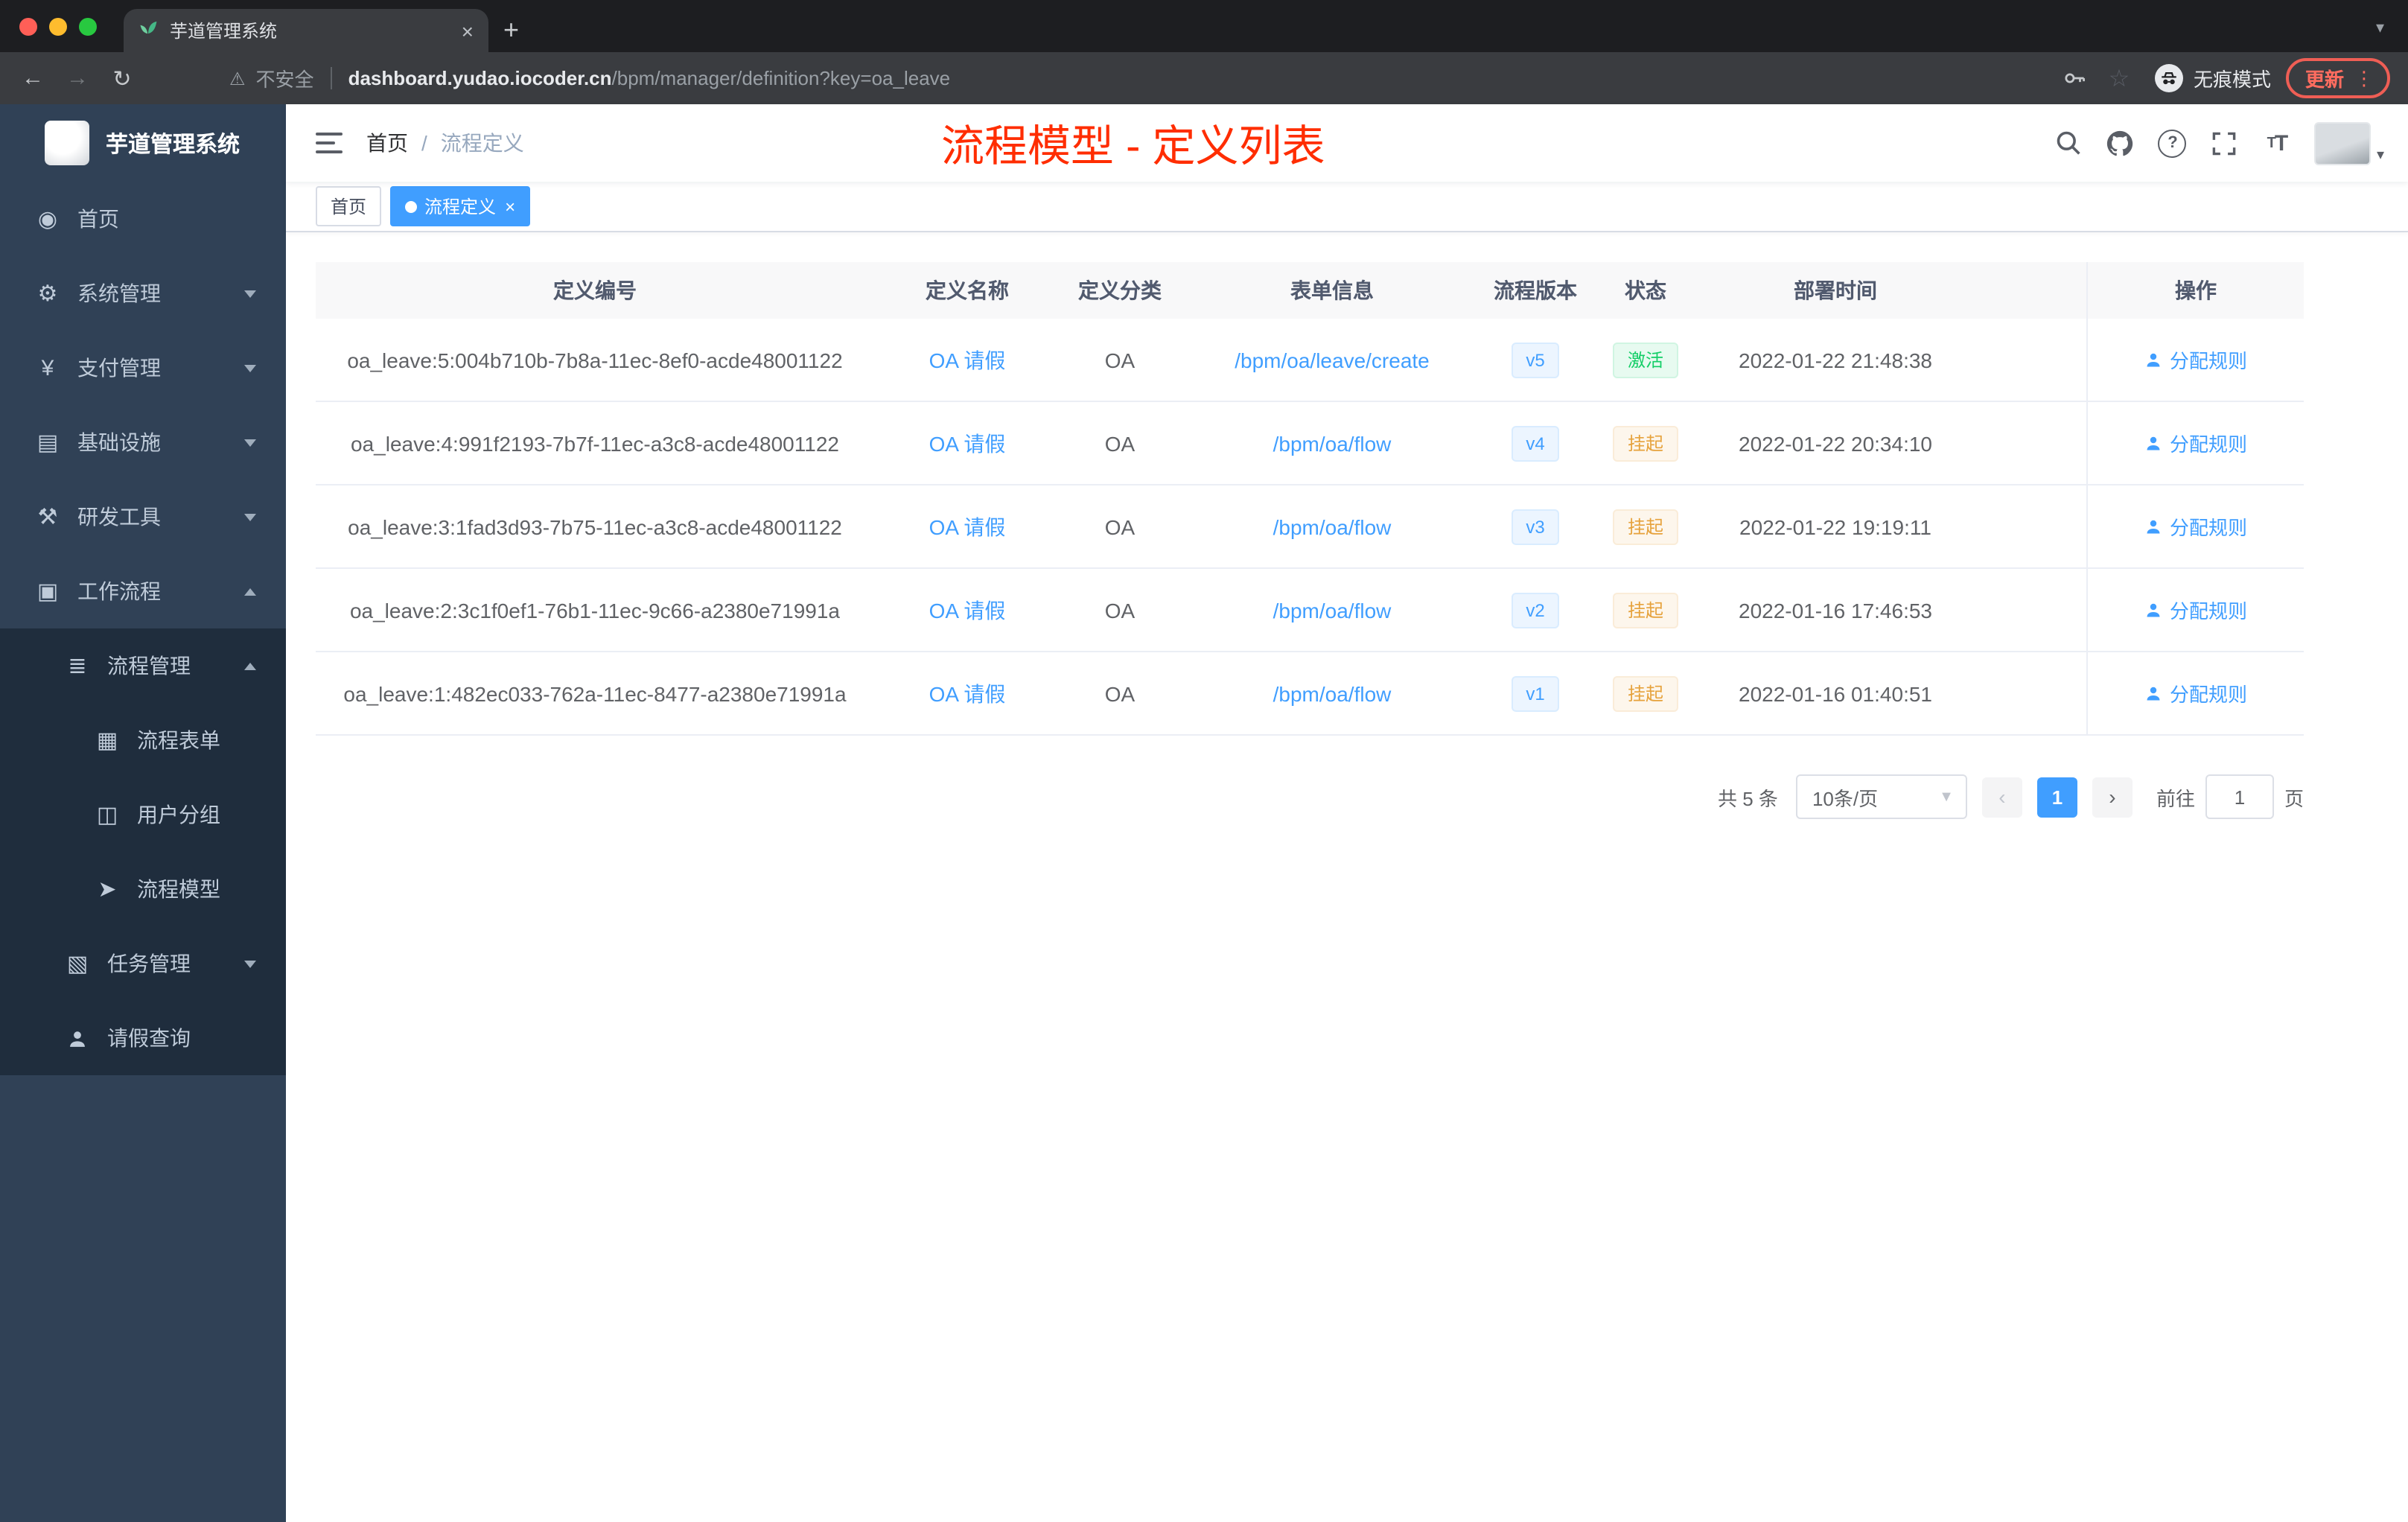 This screenshot has width=2408, height=1522. What do you see at coordinates (510, 206) in the screenshot?
I see `tag-close-icon: ×` at bounding box center [510, 206].